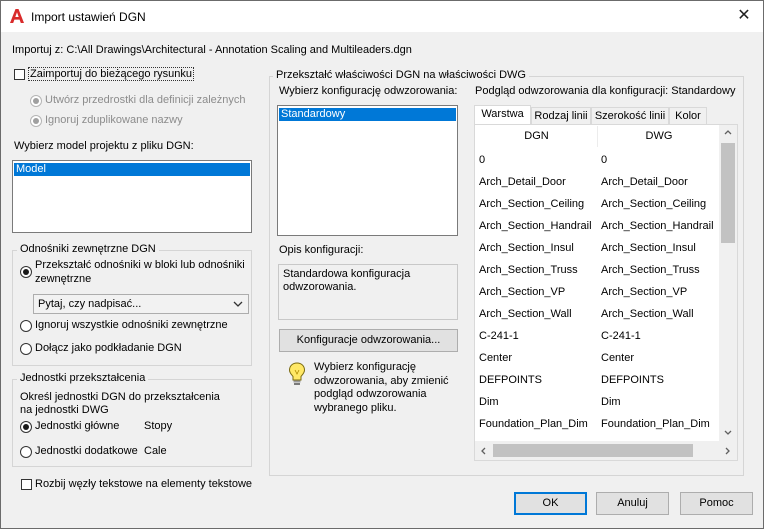  Describe the element at coordinates (120, 397) in the screenshot. I see `units-desc-line1: Określ jednostki DGN do przekształcenia` at that location.